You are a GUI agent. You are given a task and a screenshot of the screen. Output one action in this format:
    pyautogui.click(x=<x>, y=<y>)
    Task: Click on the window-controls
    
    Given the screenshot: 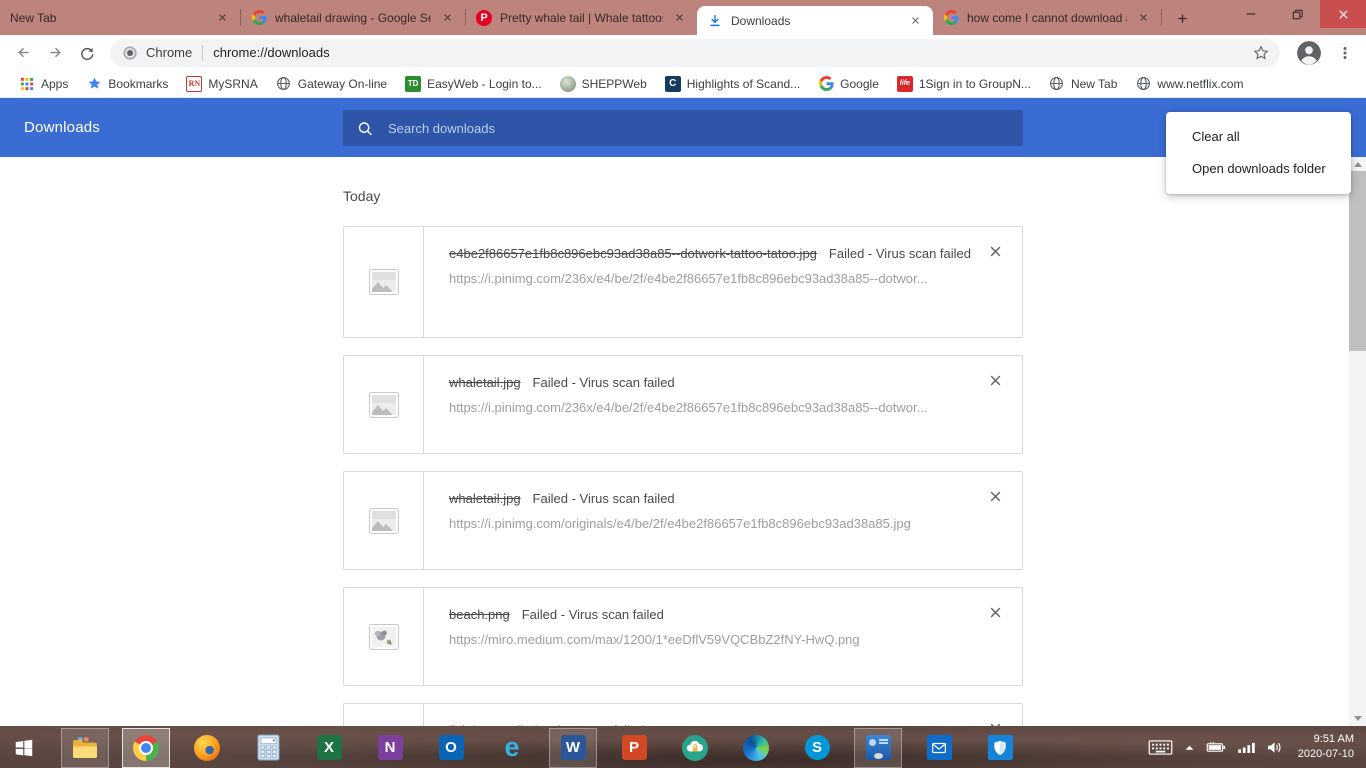 What is the action you would take?
    pyautogui.click(x=1297, y=14)
    